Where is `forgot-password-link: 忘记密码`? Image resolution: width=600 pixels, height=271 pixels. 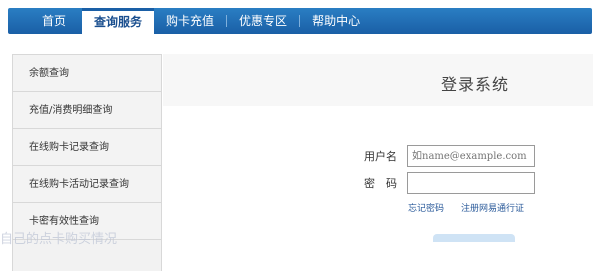
forgot-password-link: 忘记密码 is located at coordinates (426, 207).